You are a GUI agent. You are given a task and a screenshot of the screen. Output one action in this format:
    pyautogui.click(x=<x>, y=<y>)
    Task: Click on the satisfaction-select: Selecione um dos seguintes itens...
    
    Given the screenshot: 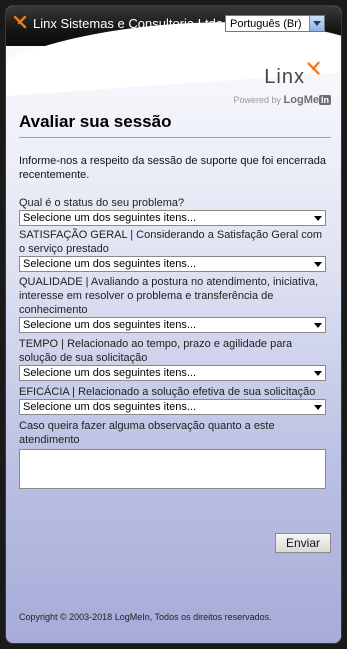 What is the action you would take?
    pyautogui.click(x=172, y=264)
    